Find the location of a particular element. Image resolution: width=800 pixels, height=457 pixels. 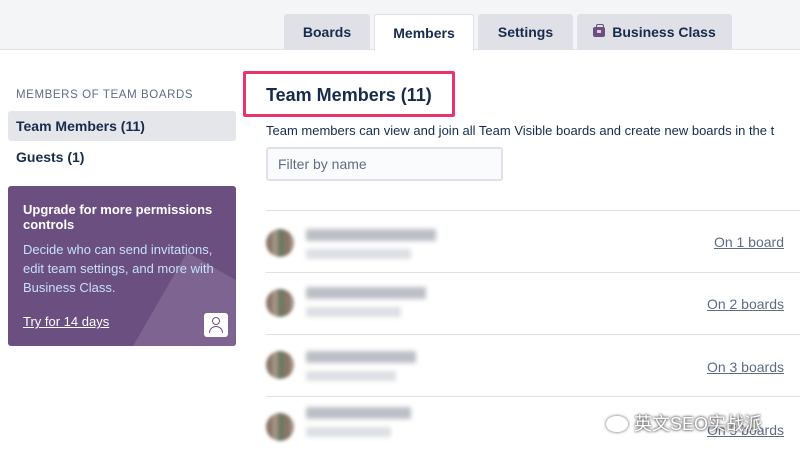

tab-members: Members is located at coordinates (424, 32).